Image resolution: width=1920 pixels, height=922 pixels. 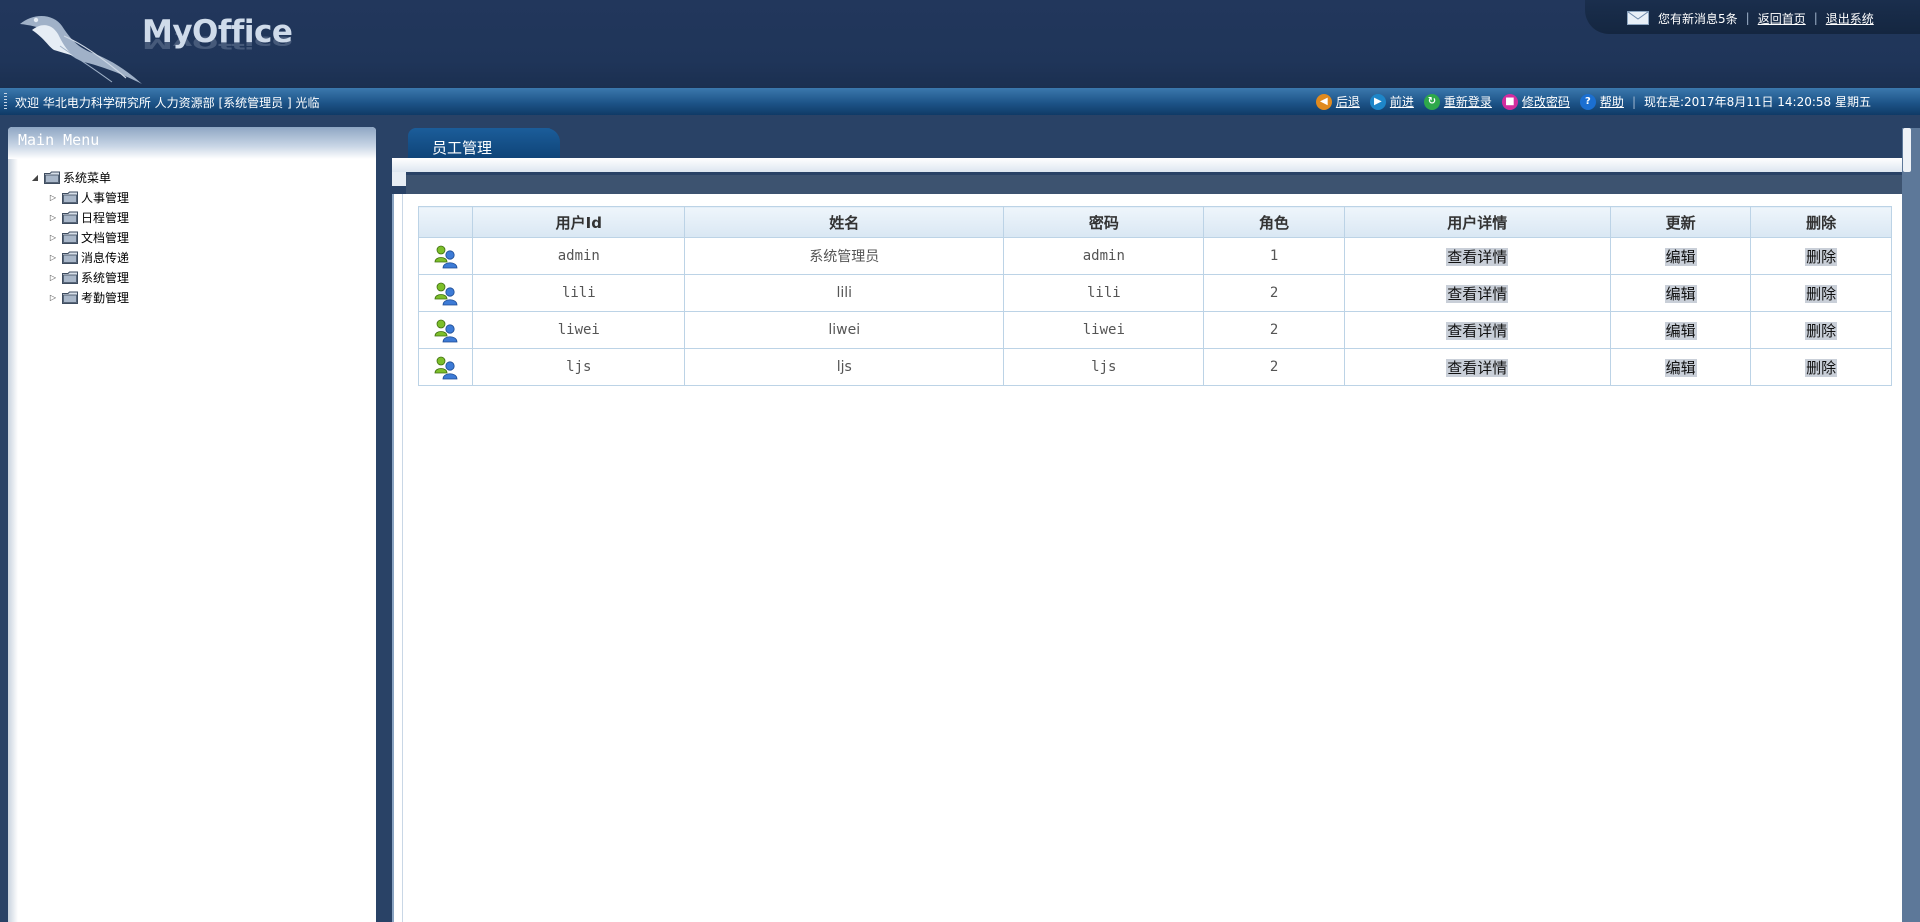 I want to click on sidebar-item-documents: ▷ 文档管理, so click(x=79, y=237).